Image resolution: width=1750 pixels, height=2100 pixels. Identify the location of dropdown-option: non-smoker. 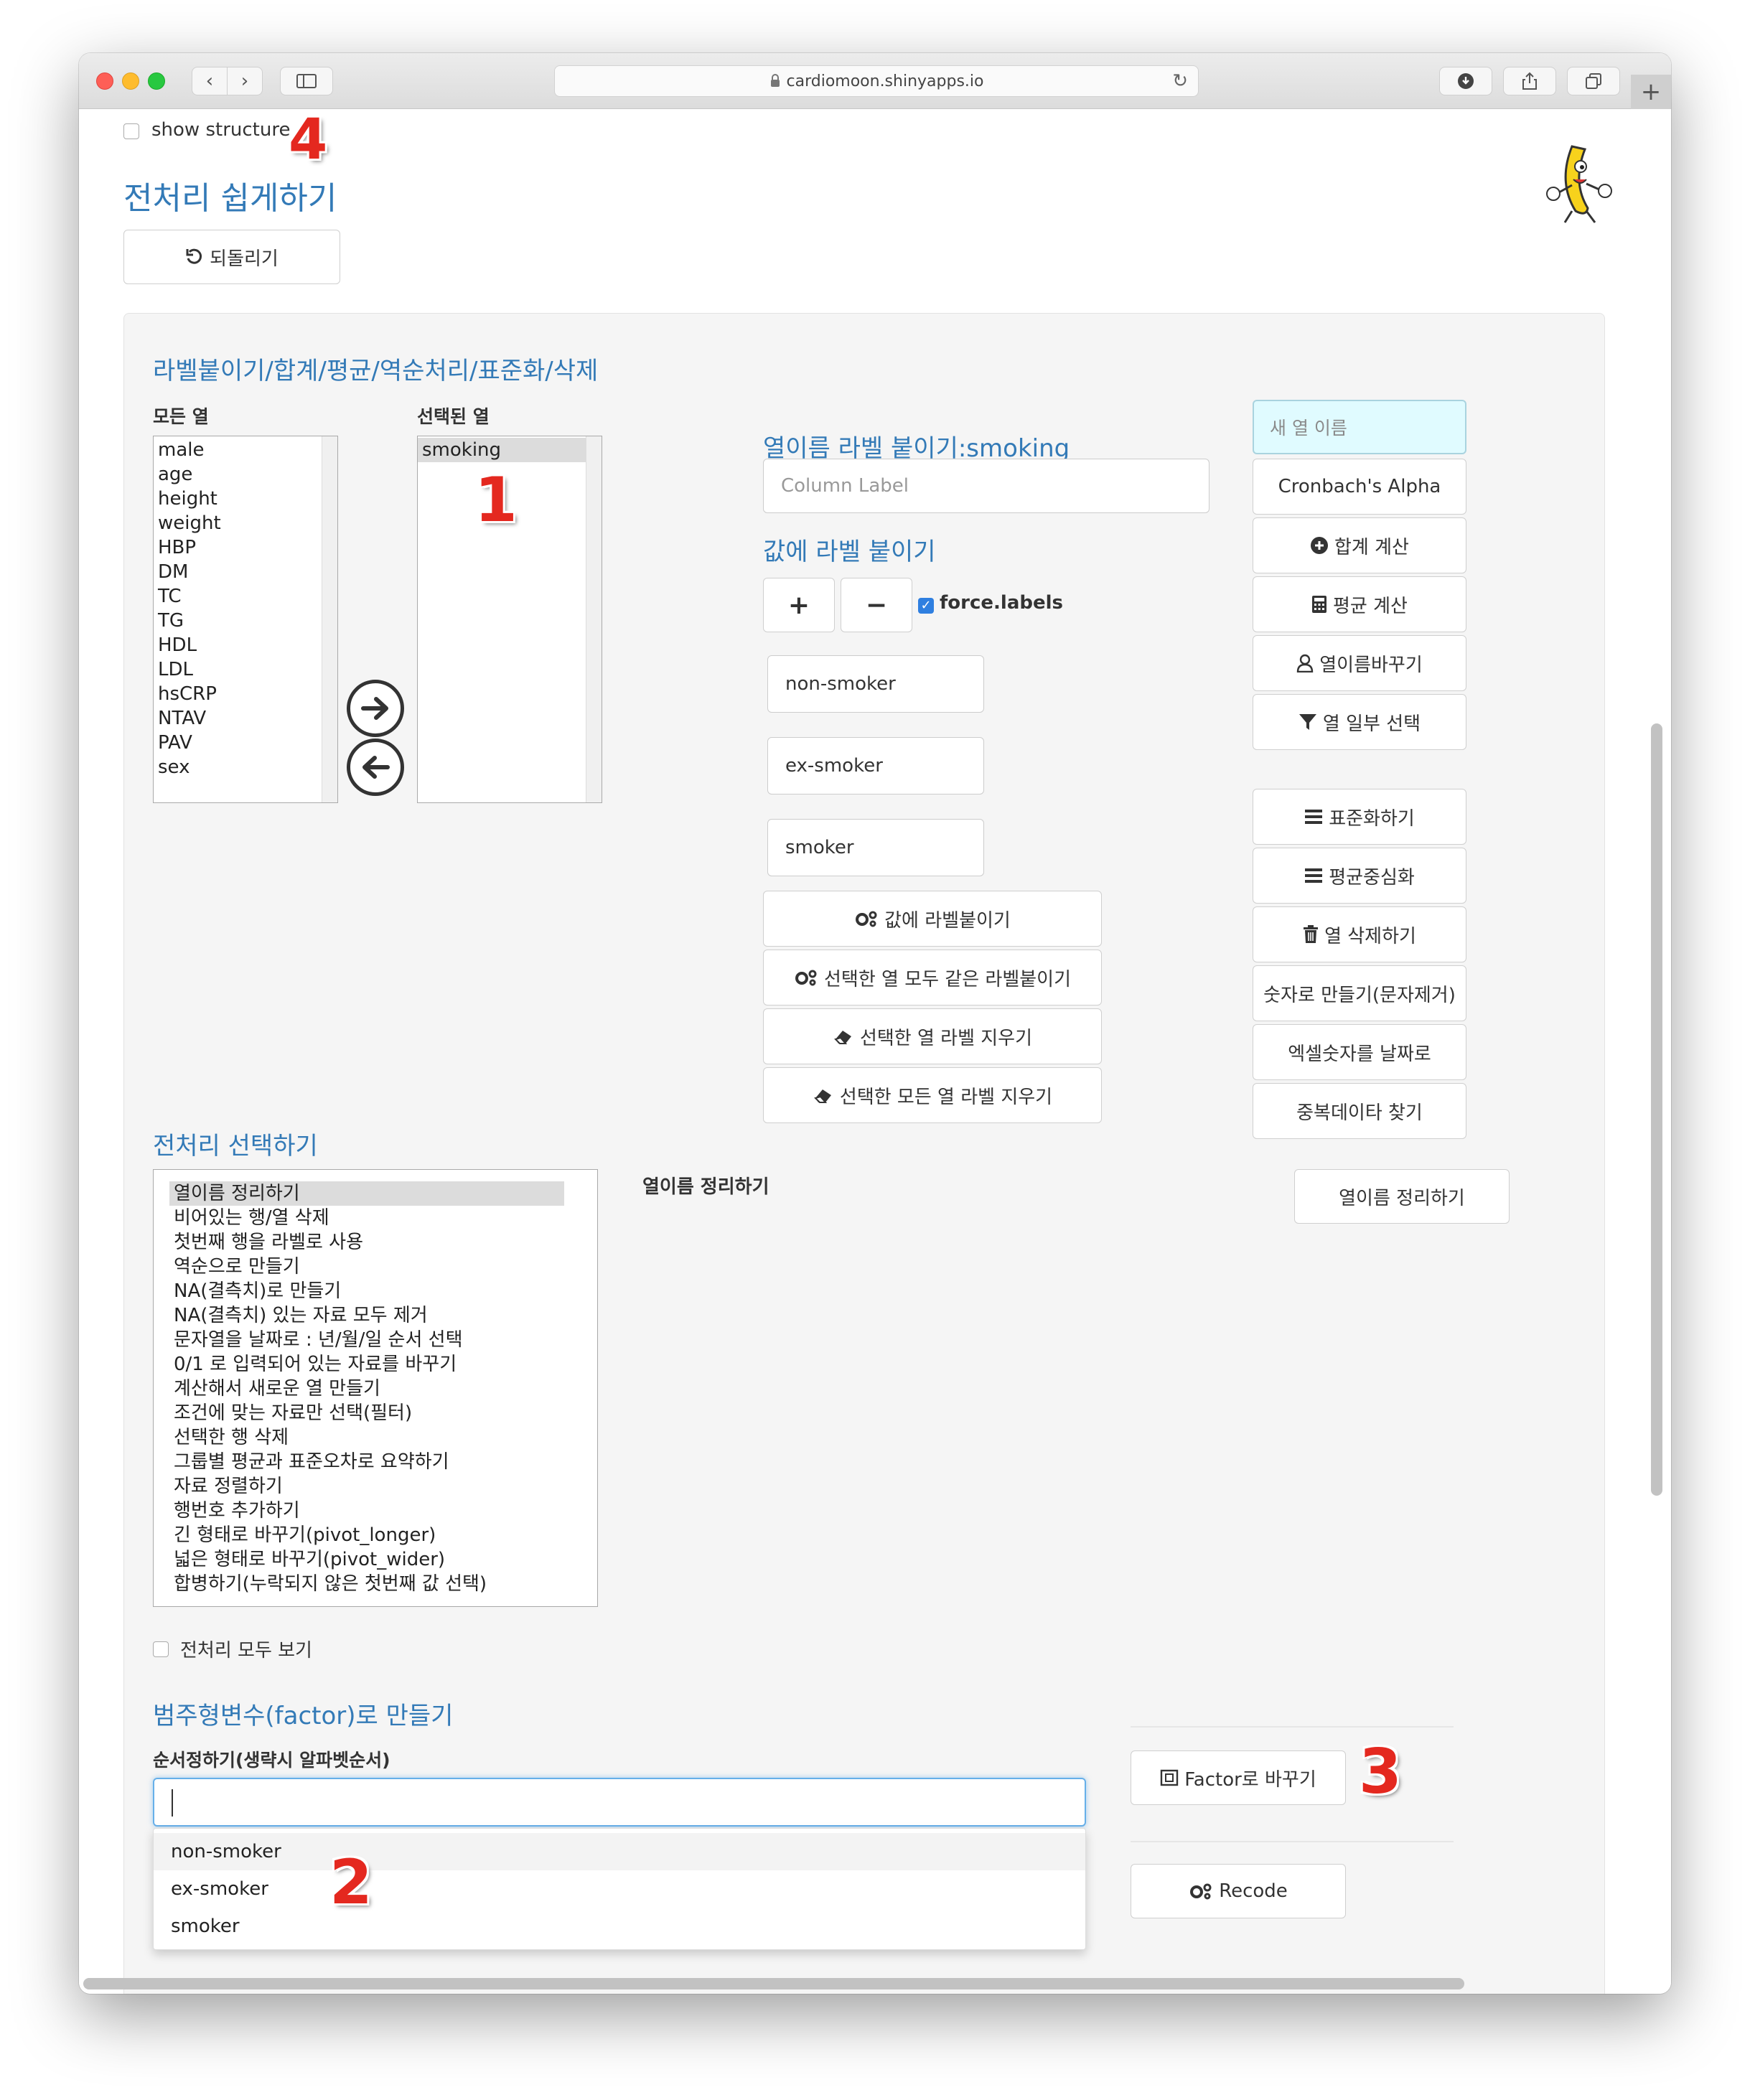
(619, 1851).